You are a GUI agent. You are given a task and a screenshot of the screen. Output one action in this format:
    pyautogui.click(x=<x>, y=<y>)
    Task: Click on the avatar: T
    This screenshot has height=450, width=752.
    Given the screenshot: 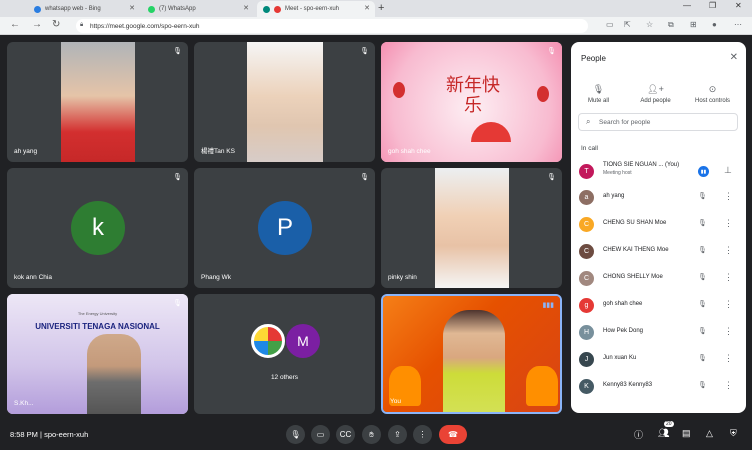 What is the action you would take?
    pyautogui.click(x=586, y=171)
    